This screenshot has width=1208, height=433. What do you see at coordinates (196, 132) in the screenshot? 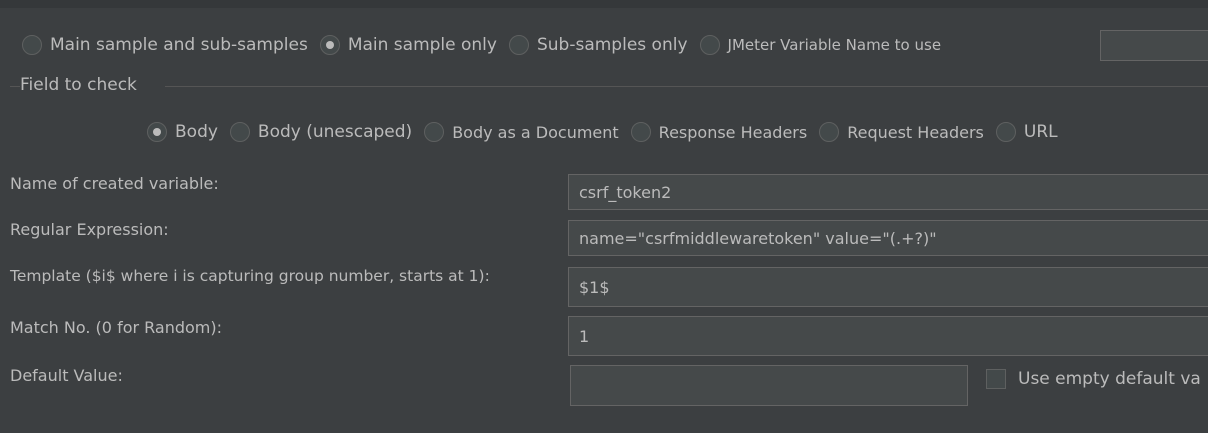
I see `radio-label: Body` at bounding box center [196, 132].